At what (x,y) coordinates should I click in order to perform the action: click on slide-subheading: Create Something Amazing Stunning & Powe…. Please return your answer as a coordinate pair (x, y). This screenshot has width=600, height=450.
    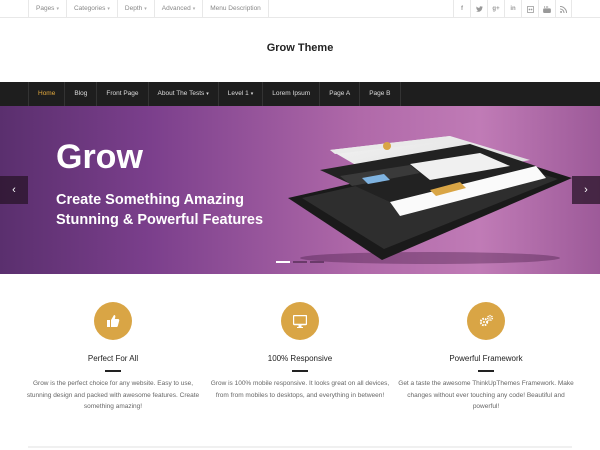
    Looking at the image, I should click on (186, 210).